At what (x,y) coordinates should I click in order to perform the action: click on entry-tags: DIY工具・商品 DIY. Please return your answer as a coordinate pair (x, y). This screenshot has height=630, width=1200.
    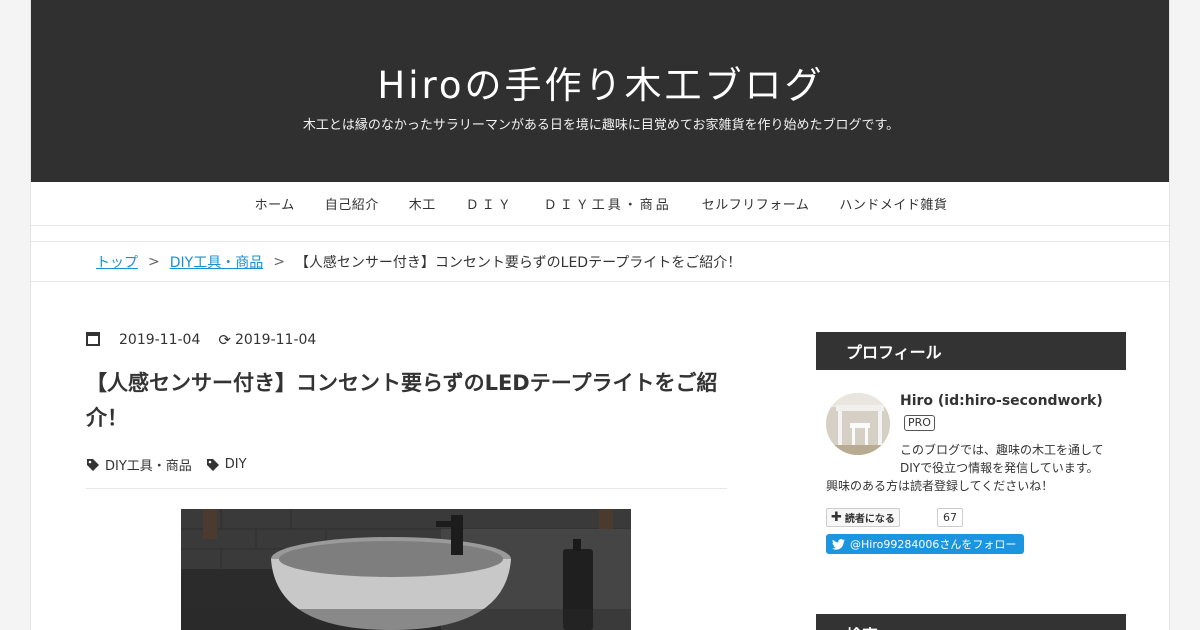
    Looking at the image, I should click on (173, 464).